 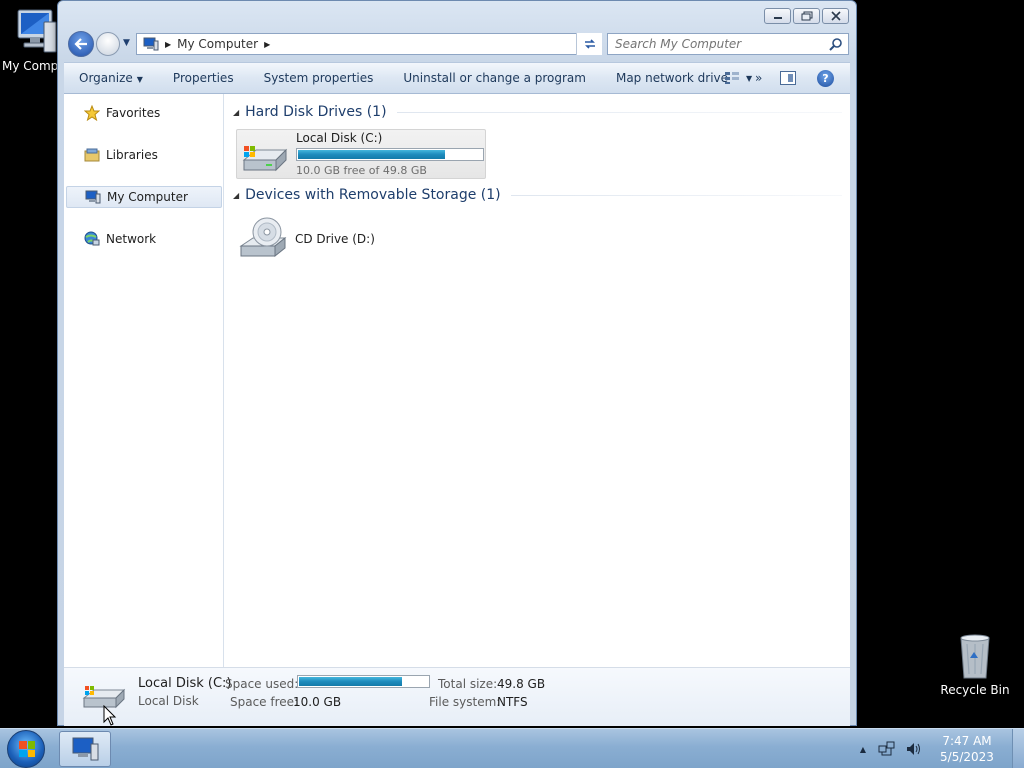 What do you see at coordinates (132, 155) in the screenshot?
I see `nav-libraries-label: Libraries` at bounding box center [132, 155].